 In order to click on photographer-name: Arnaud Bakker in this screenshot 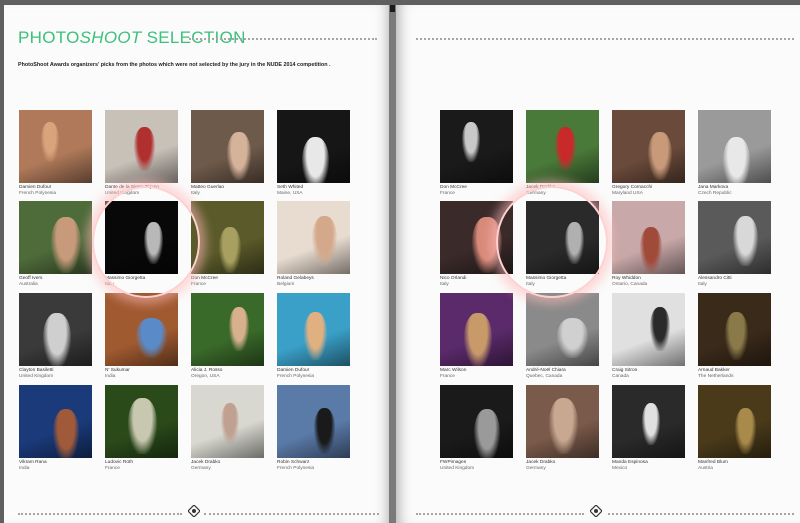, I will do `click(714, 370)`.